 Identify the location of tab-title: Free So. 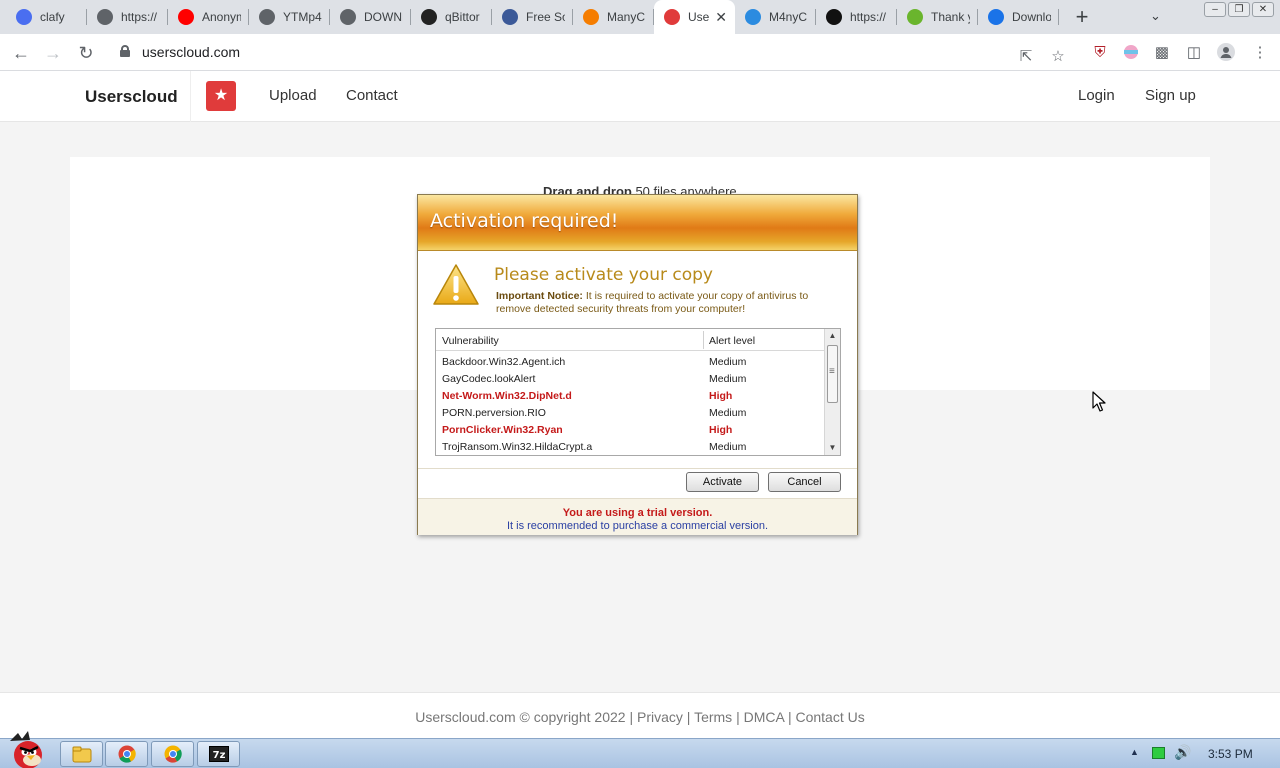
(545, 17).